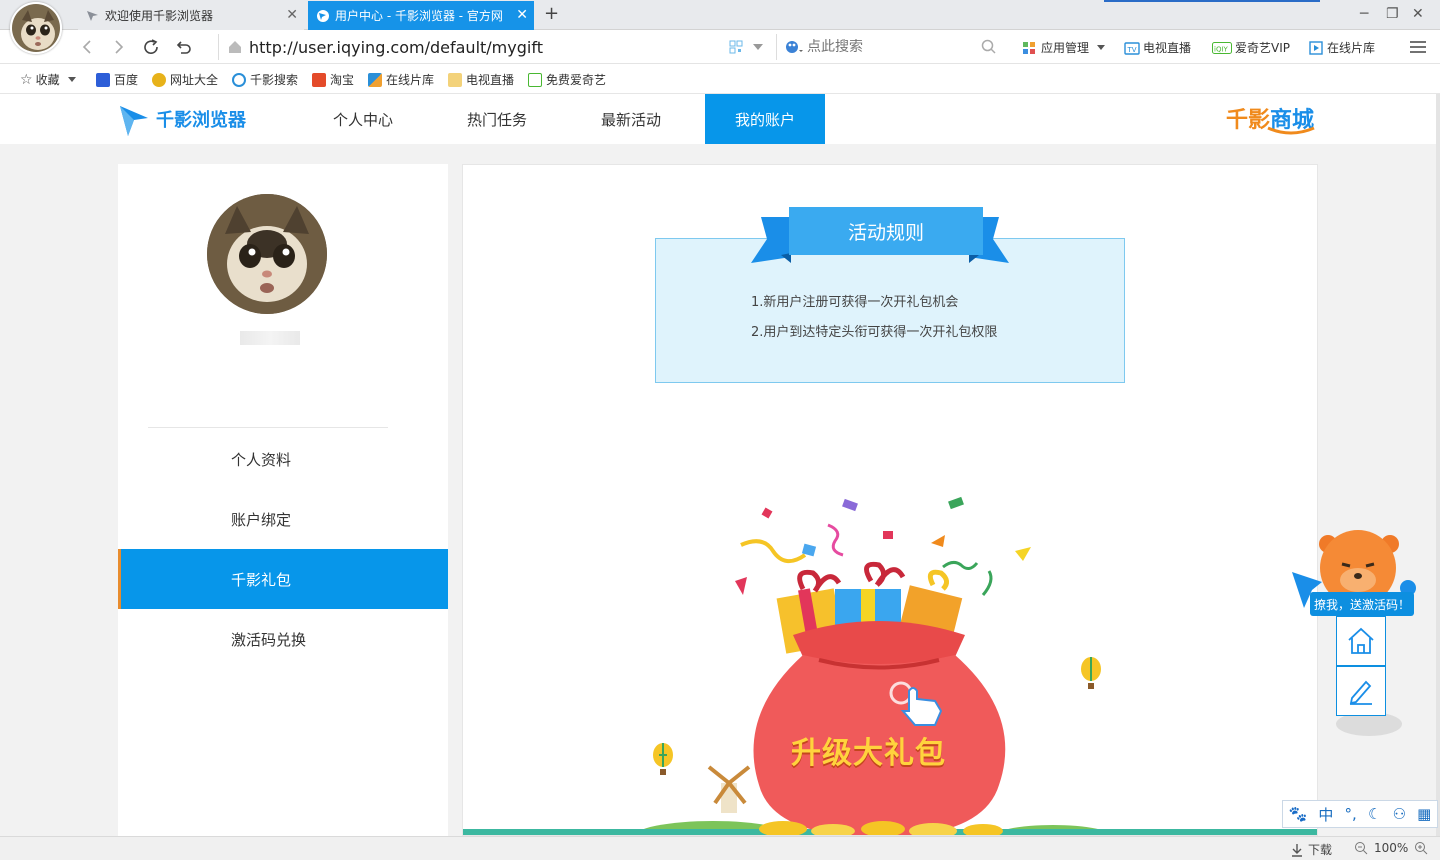 Image resolution: width=1440 pixels, height=860 pixels. Describe the element at coordinates (497, 119) in the screenshot. I see `nav-hot-tasks: 热门任务` at that location.